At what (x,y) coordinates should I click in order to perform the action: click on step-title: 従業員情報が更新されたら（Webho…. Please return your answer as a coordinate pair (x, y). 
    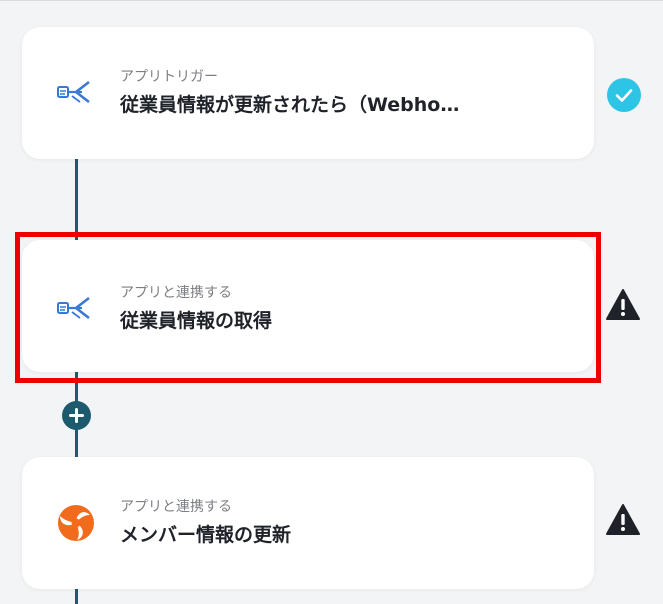
    Looking at the image, I should click on (290, 105).